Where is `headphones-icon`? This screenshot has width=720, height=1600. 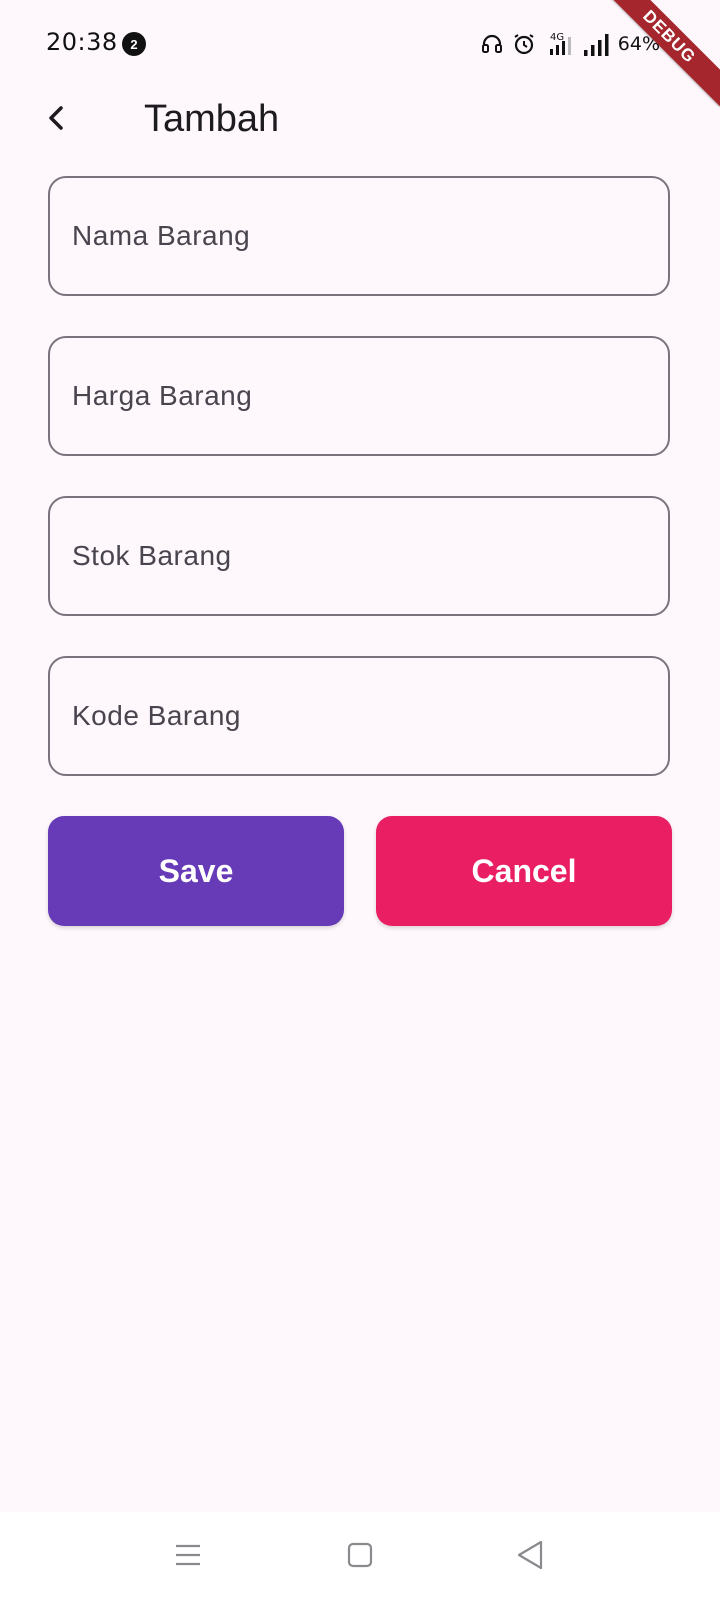 headphones-icon is located at coordinates (492, 44).